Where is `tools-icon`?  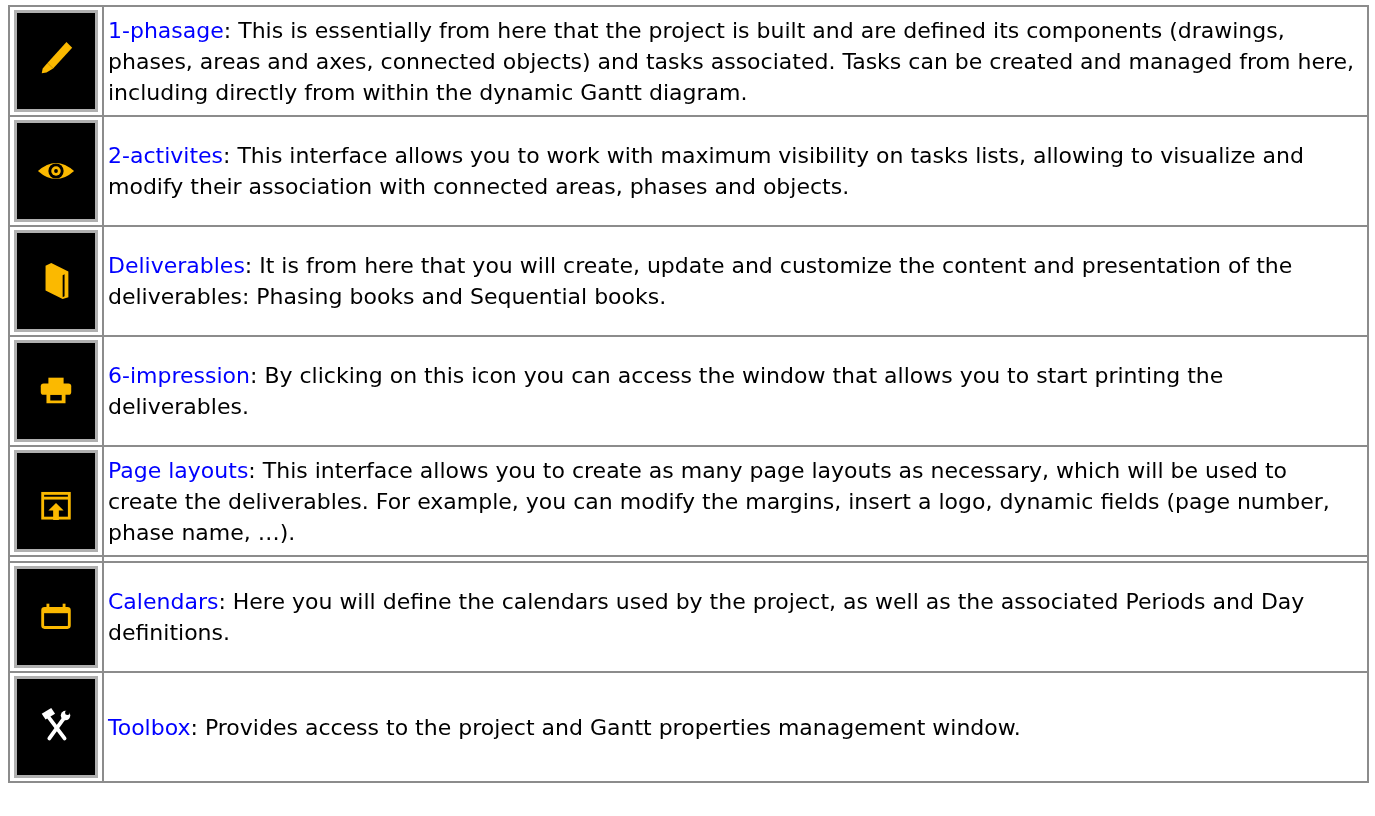 tools-icon is located at coordinates (56, 727).